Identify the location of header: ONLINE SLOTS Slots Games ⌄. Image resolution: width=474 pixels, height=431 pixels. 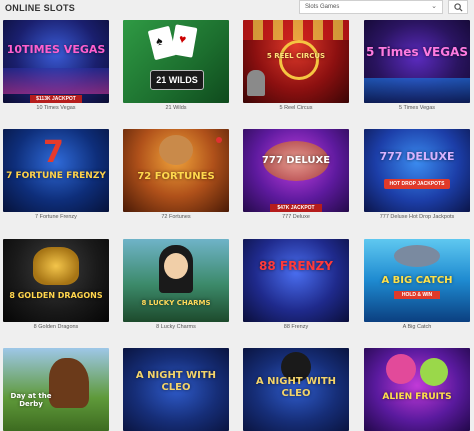
(237, 8).